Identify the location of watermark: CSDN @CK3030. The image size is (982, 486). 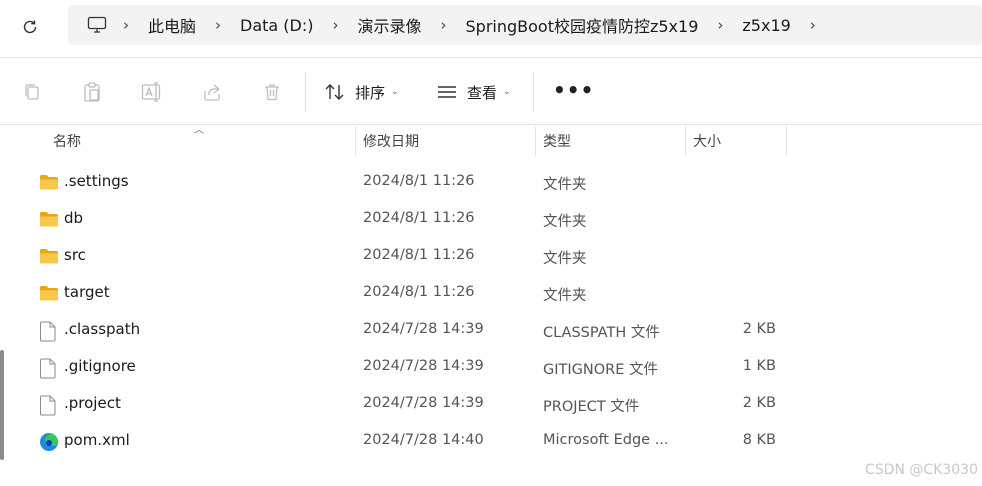
(921, 470).